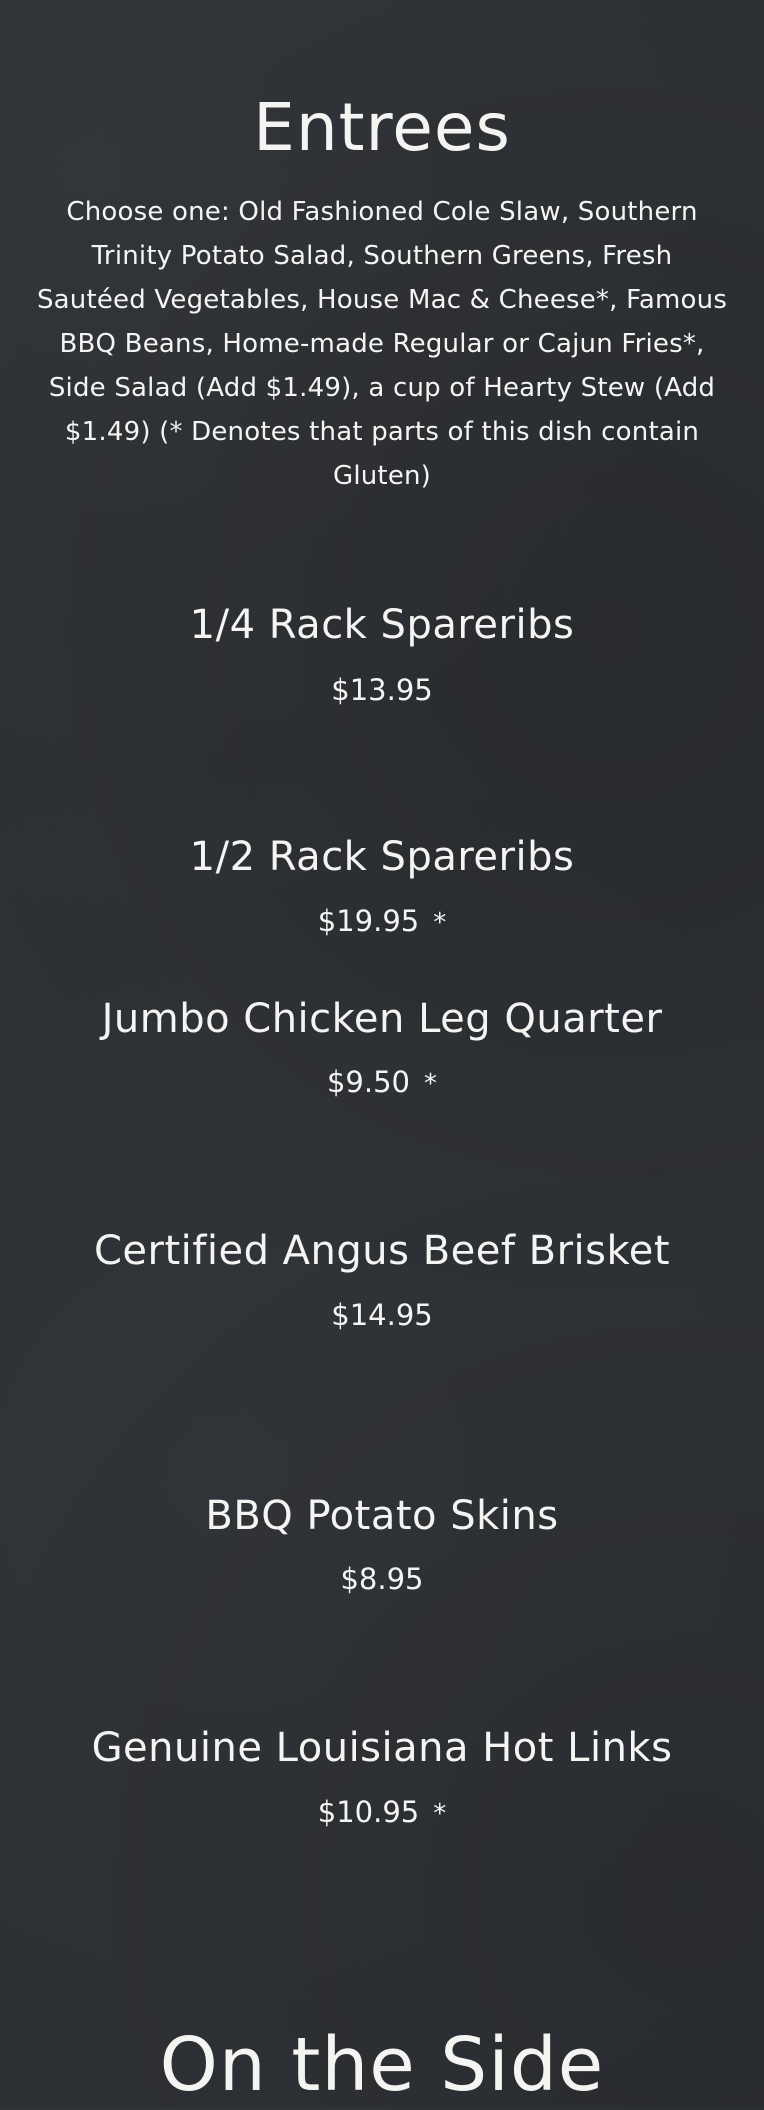 This screenshot has width=764, height=2110. I want to click on on-the-side-heading: On the Side, so click(382, 2065).